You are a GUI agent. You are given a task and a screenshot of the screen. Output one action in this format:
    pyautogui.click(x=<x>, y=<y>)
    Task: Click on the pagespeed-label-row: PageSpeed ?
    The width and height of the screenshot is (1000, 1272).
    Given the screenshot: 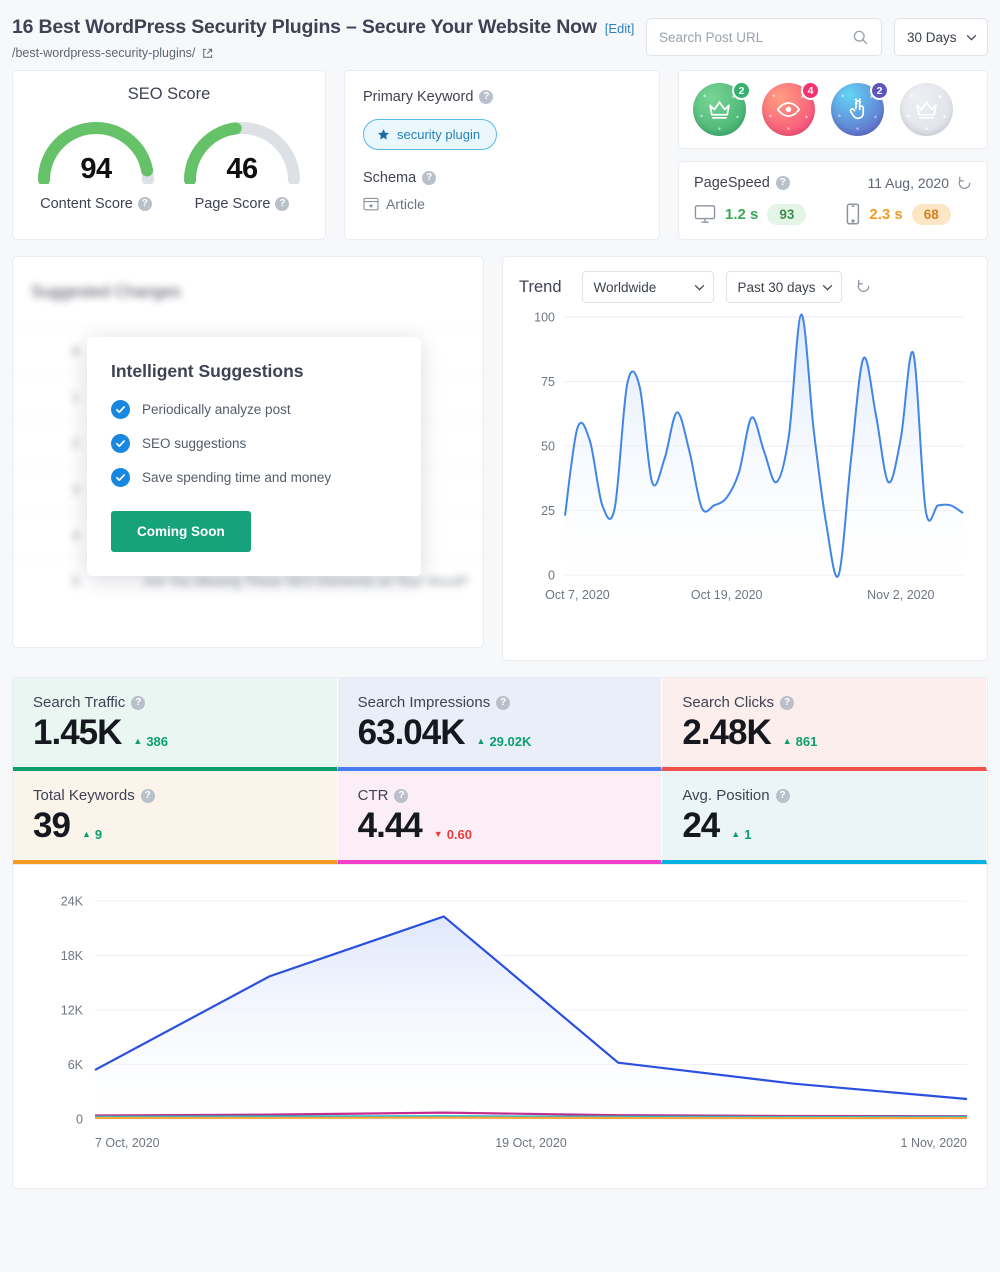 What is the action you would take?
    pyautogui.click(x=742, y=183)
    